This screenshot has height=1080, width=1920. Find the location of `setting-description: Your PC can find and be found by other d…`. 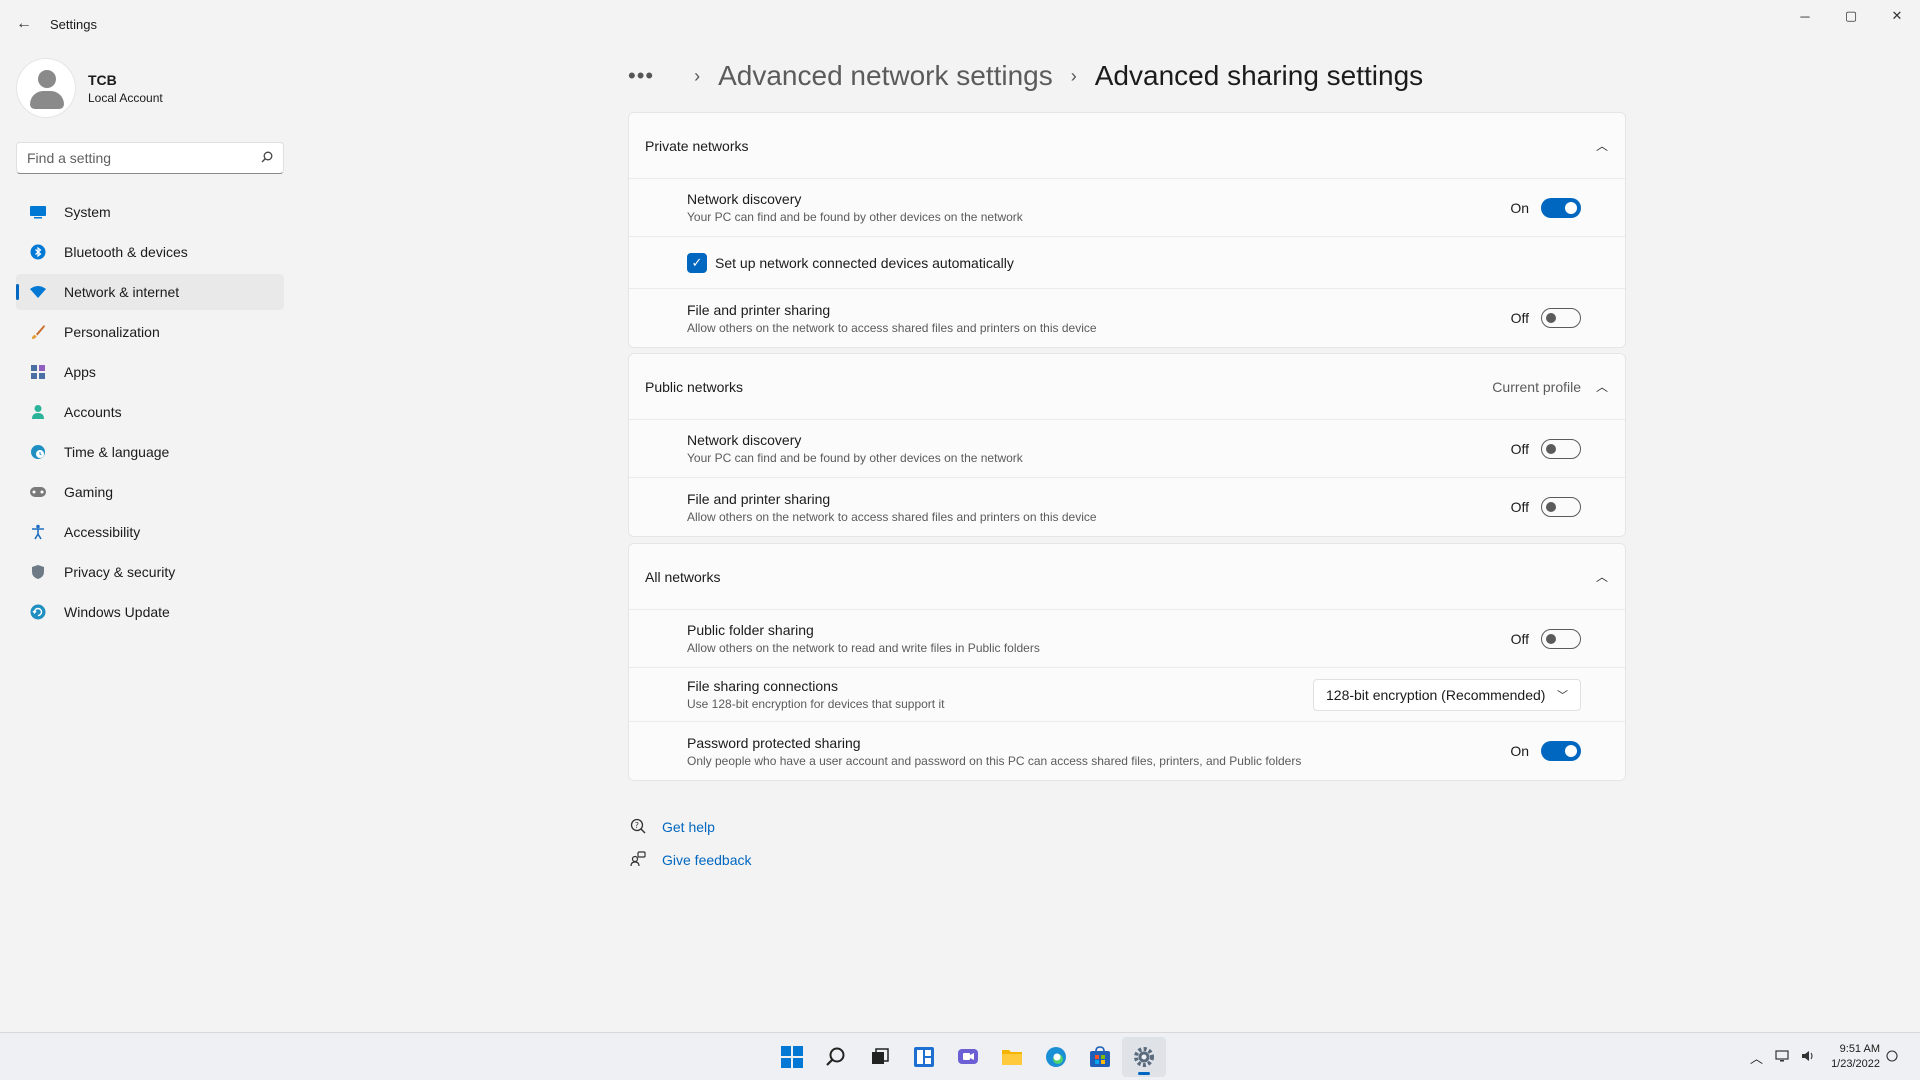

setting-description: Your PC can find and be found by other d… is located at coordinates (855, 217).